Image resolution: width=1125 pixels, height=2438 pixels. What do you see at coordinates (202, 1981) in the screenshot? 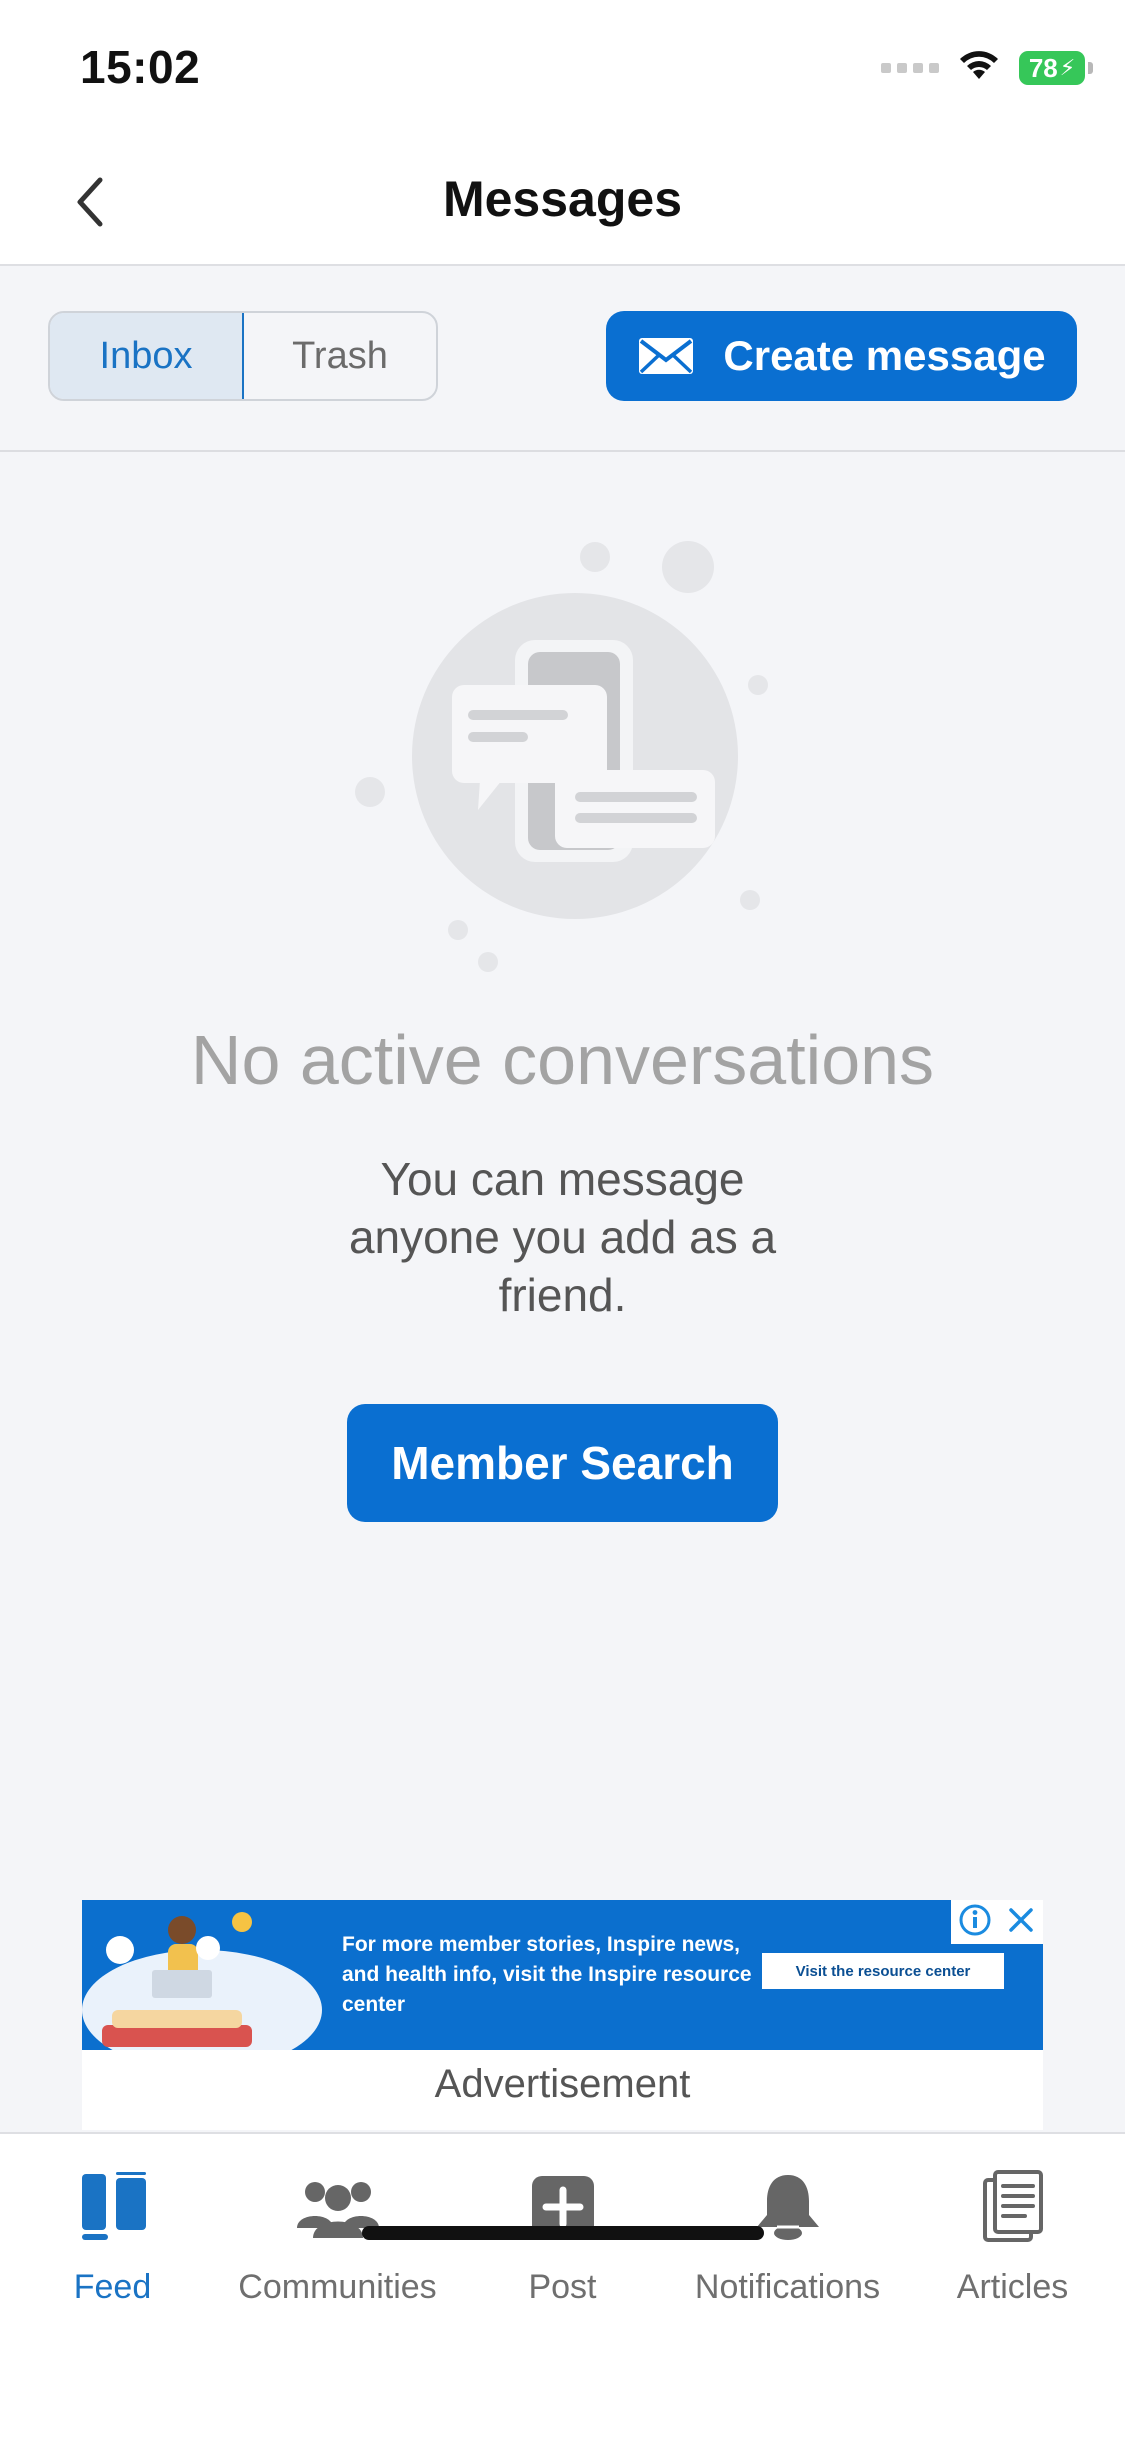
I see `ad-illustration` at bounding box center [202, 1981].